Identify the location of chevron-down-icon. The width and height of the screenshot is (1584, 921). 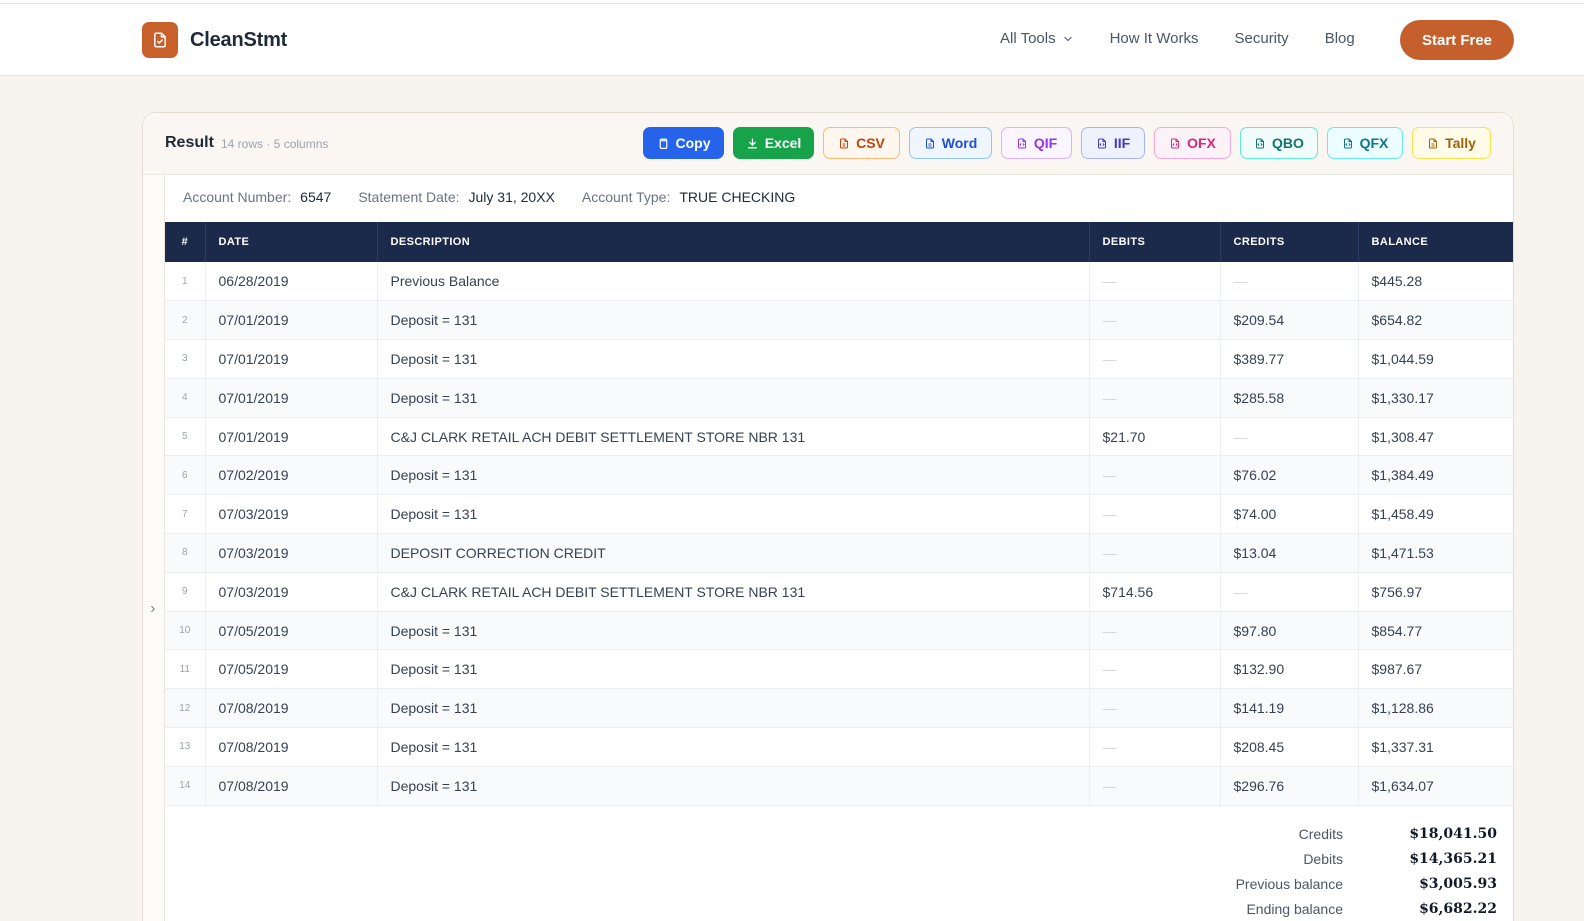
(1067, 38).